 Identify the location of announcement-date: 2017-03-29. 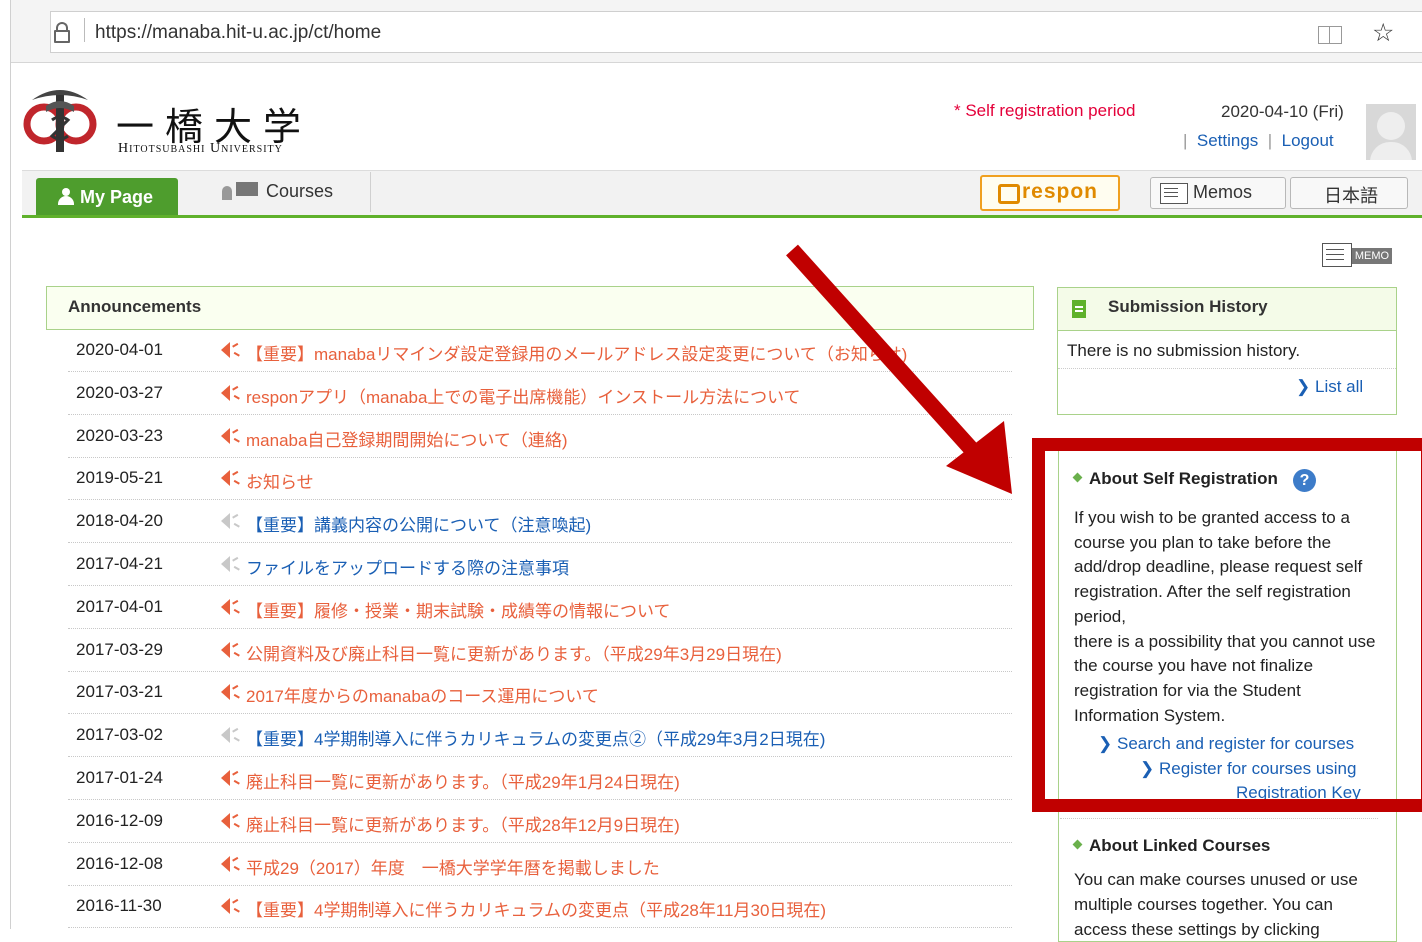
(119, 649).